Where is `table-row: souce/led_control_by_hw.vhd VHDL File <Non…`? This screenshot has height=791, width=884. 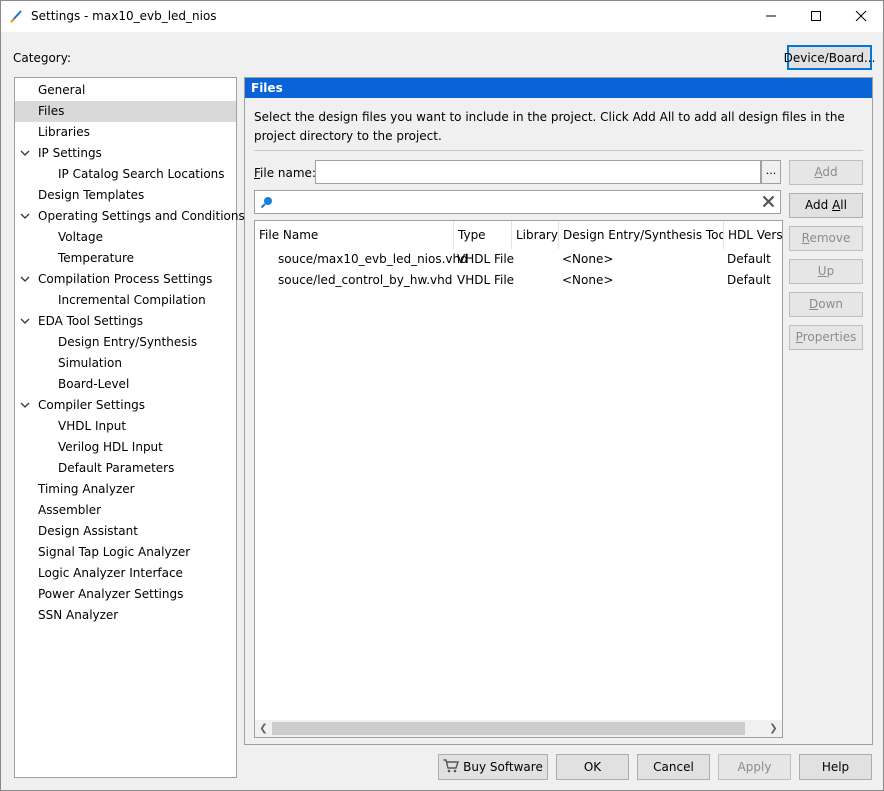 table-row: souce/led_control_by_hw.vhd VHDL File <Non… is located at coordinates (518, 280).